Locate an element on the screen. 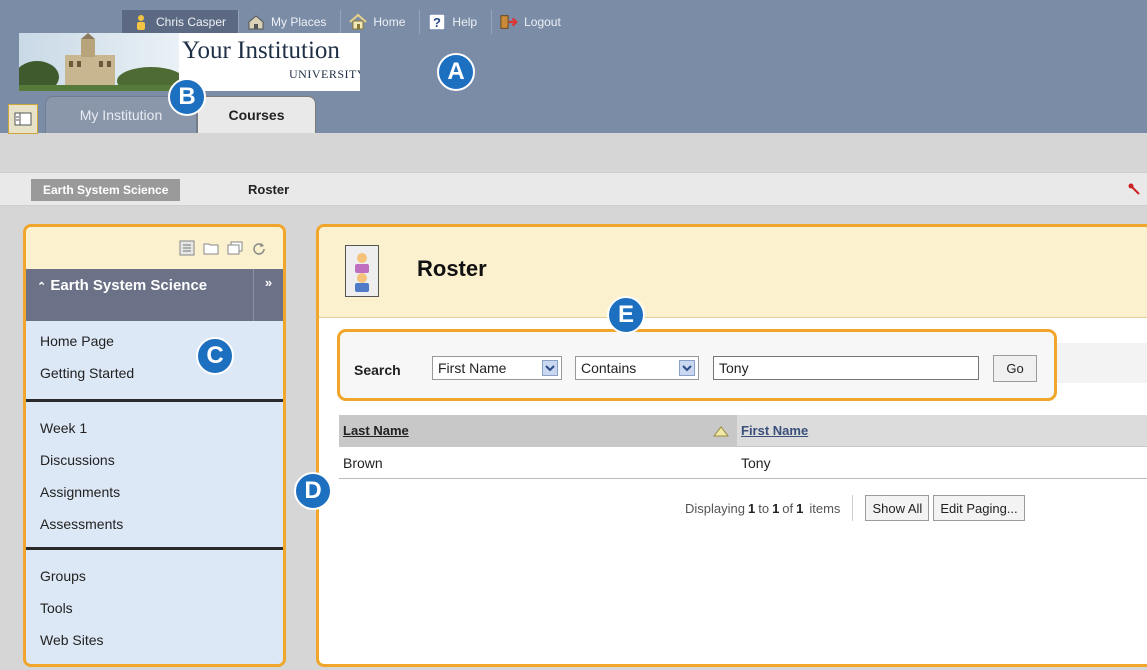  user-link: Chris Casper is located at coordinates (181, 22).